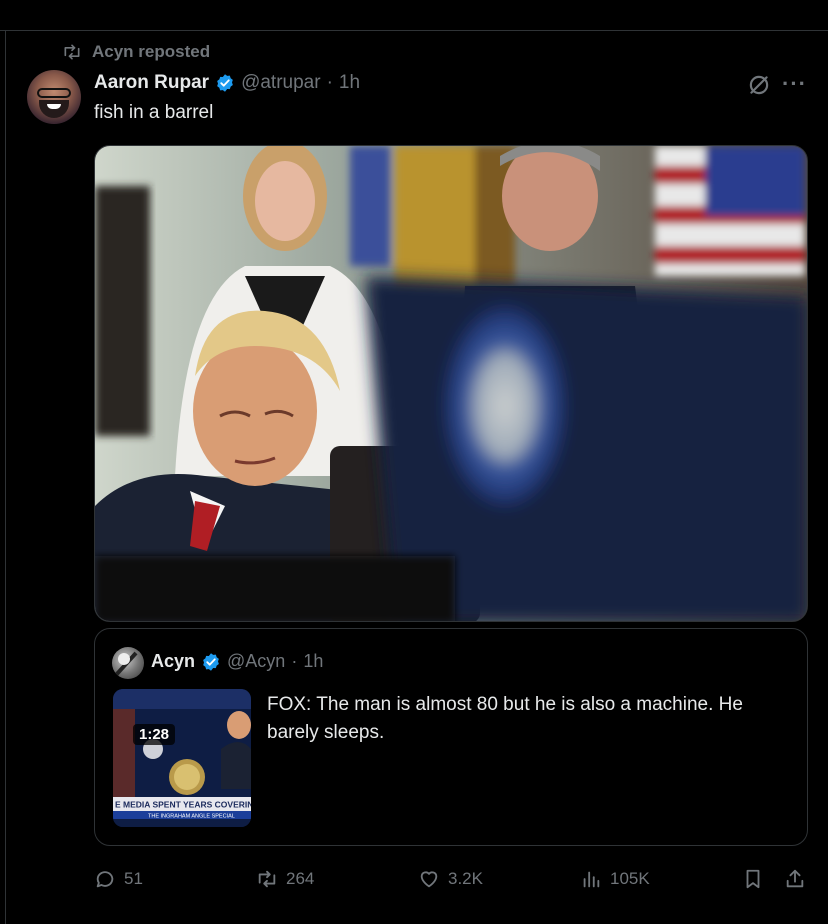  I want to click on tweet-header: Aaron Rupar @atrupar · 1h, so click(227, 83).